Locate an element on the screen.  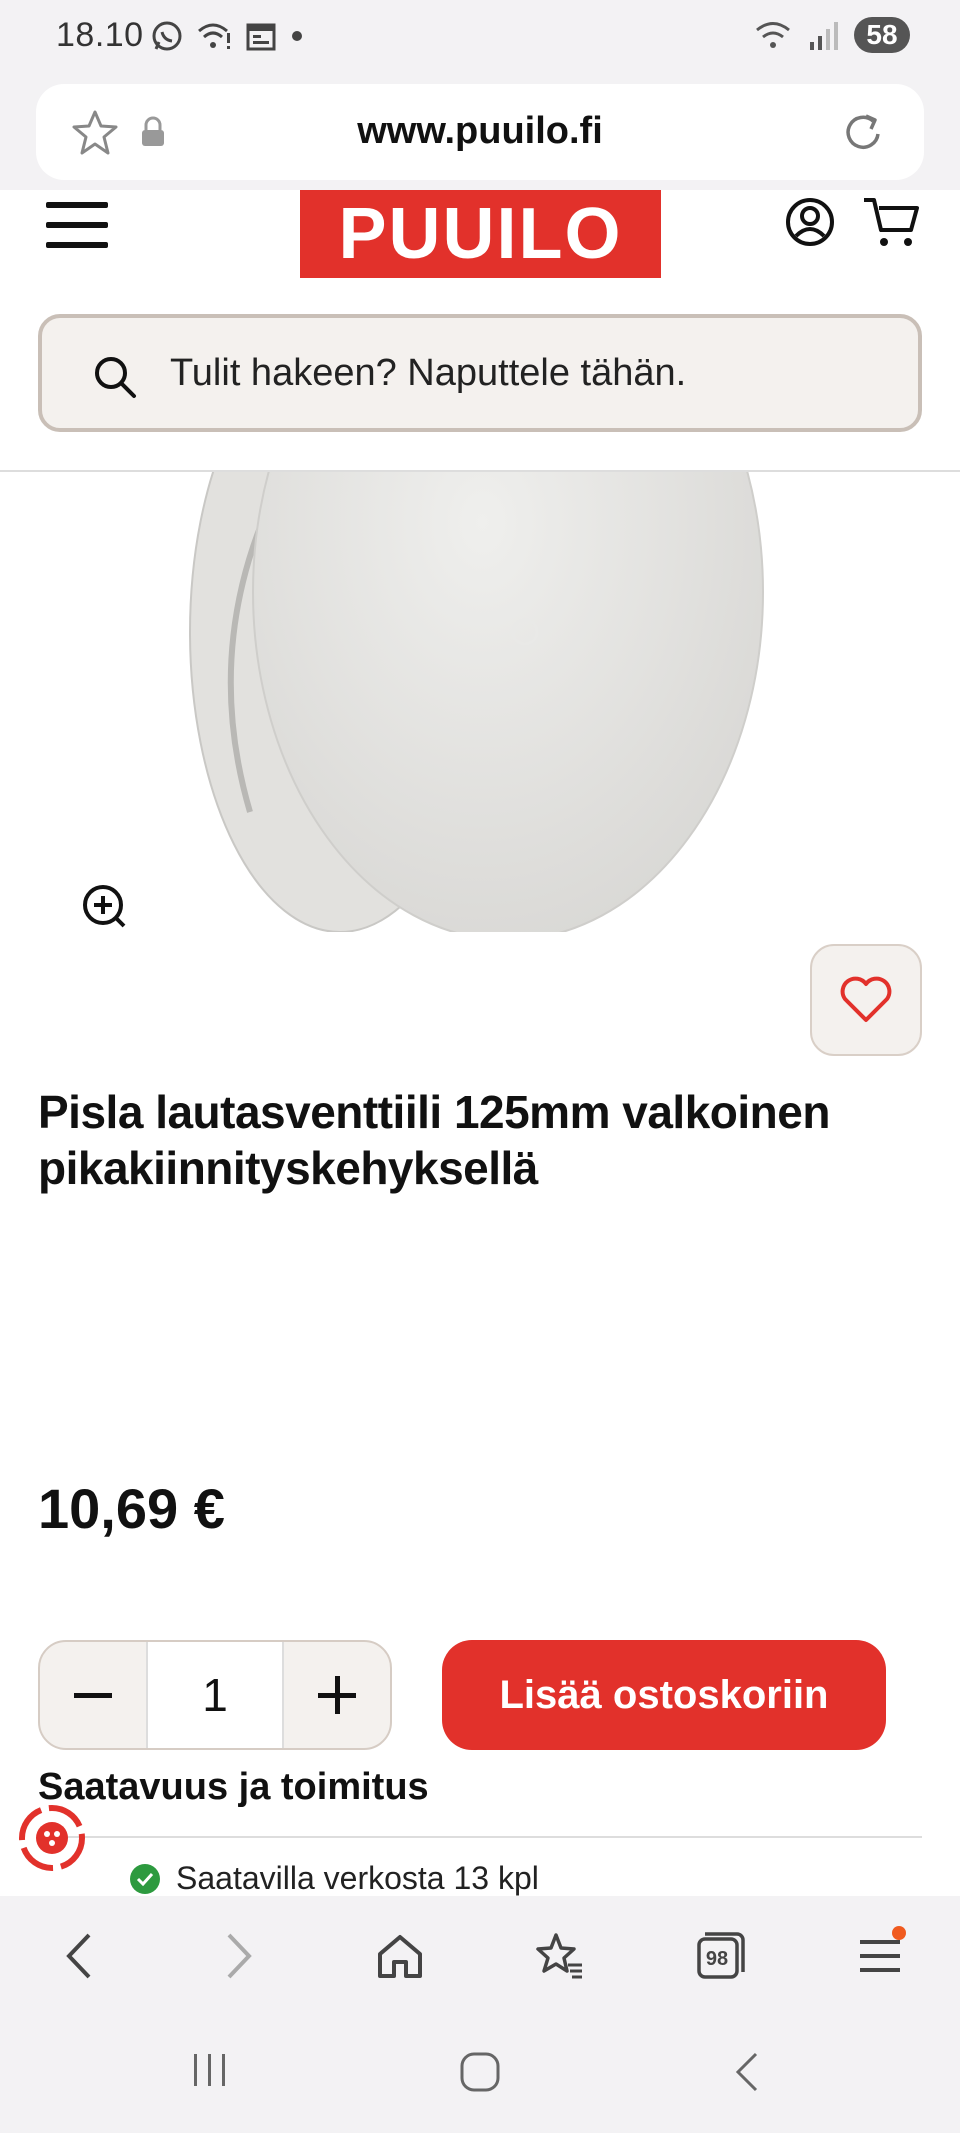
tabs-button: 98 is located at coordinates (720, 1956).